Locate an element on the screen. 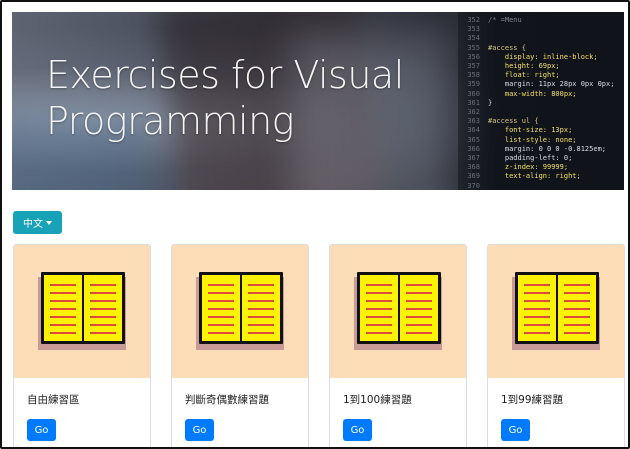 The height and width of the screenshot is (449, 630). code-line-number: 364 is located at coordinates (473, 130).